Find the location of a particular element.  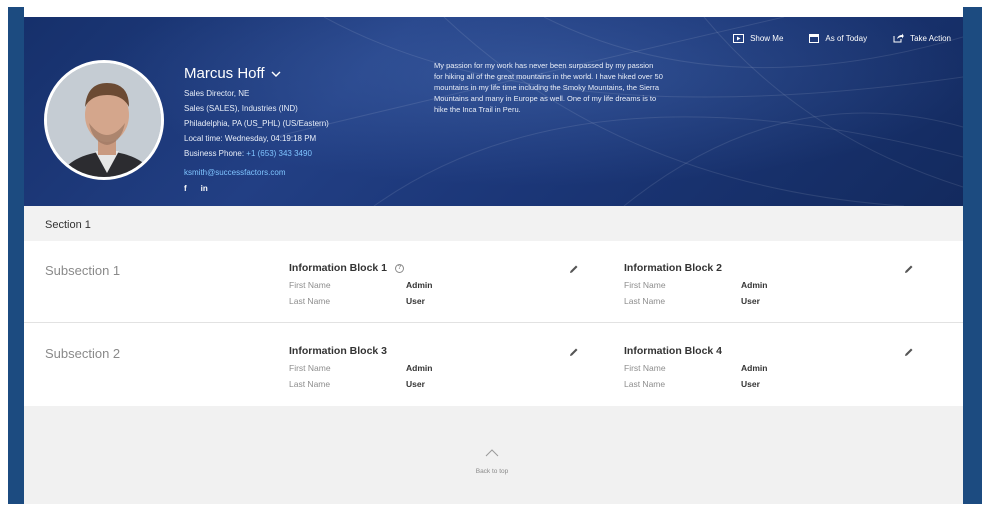

email-link: ksmith@successfactors.com is located at coordinates (256, 172).